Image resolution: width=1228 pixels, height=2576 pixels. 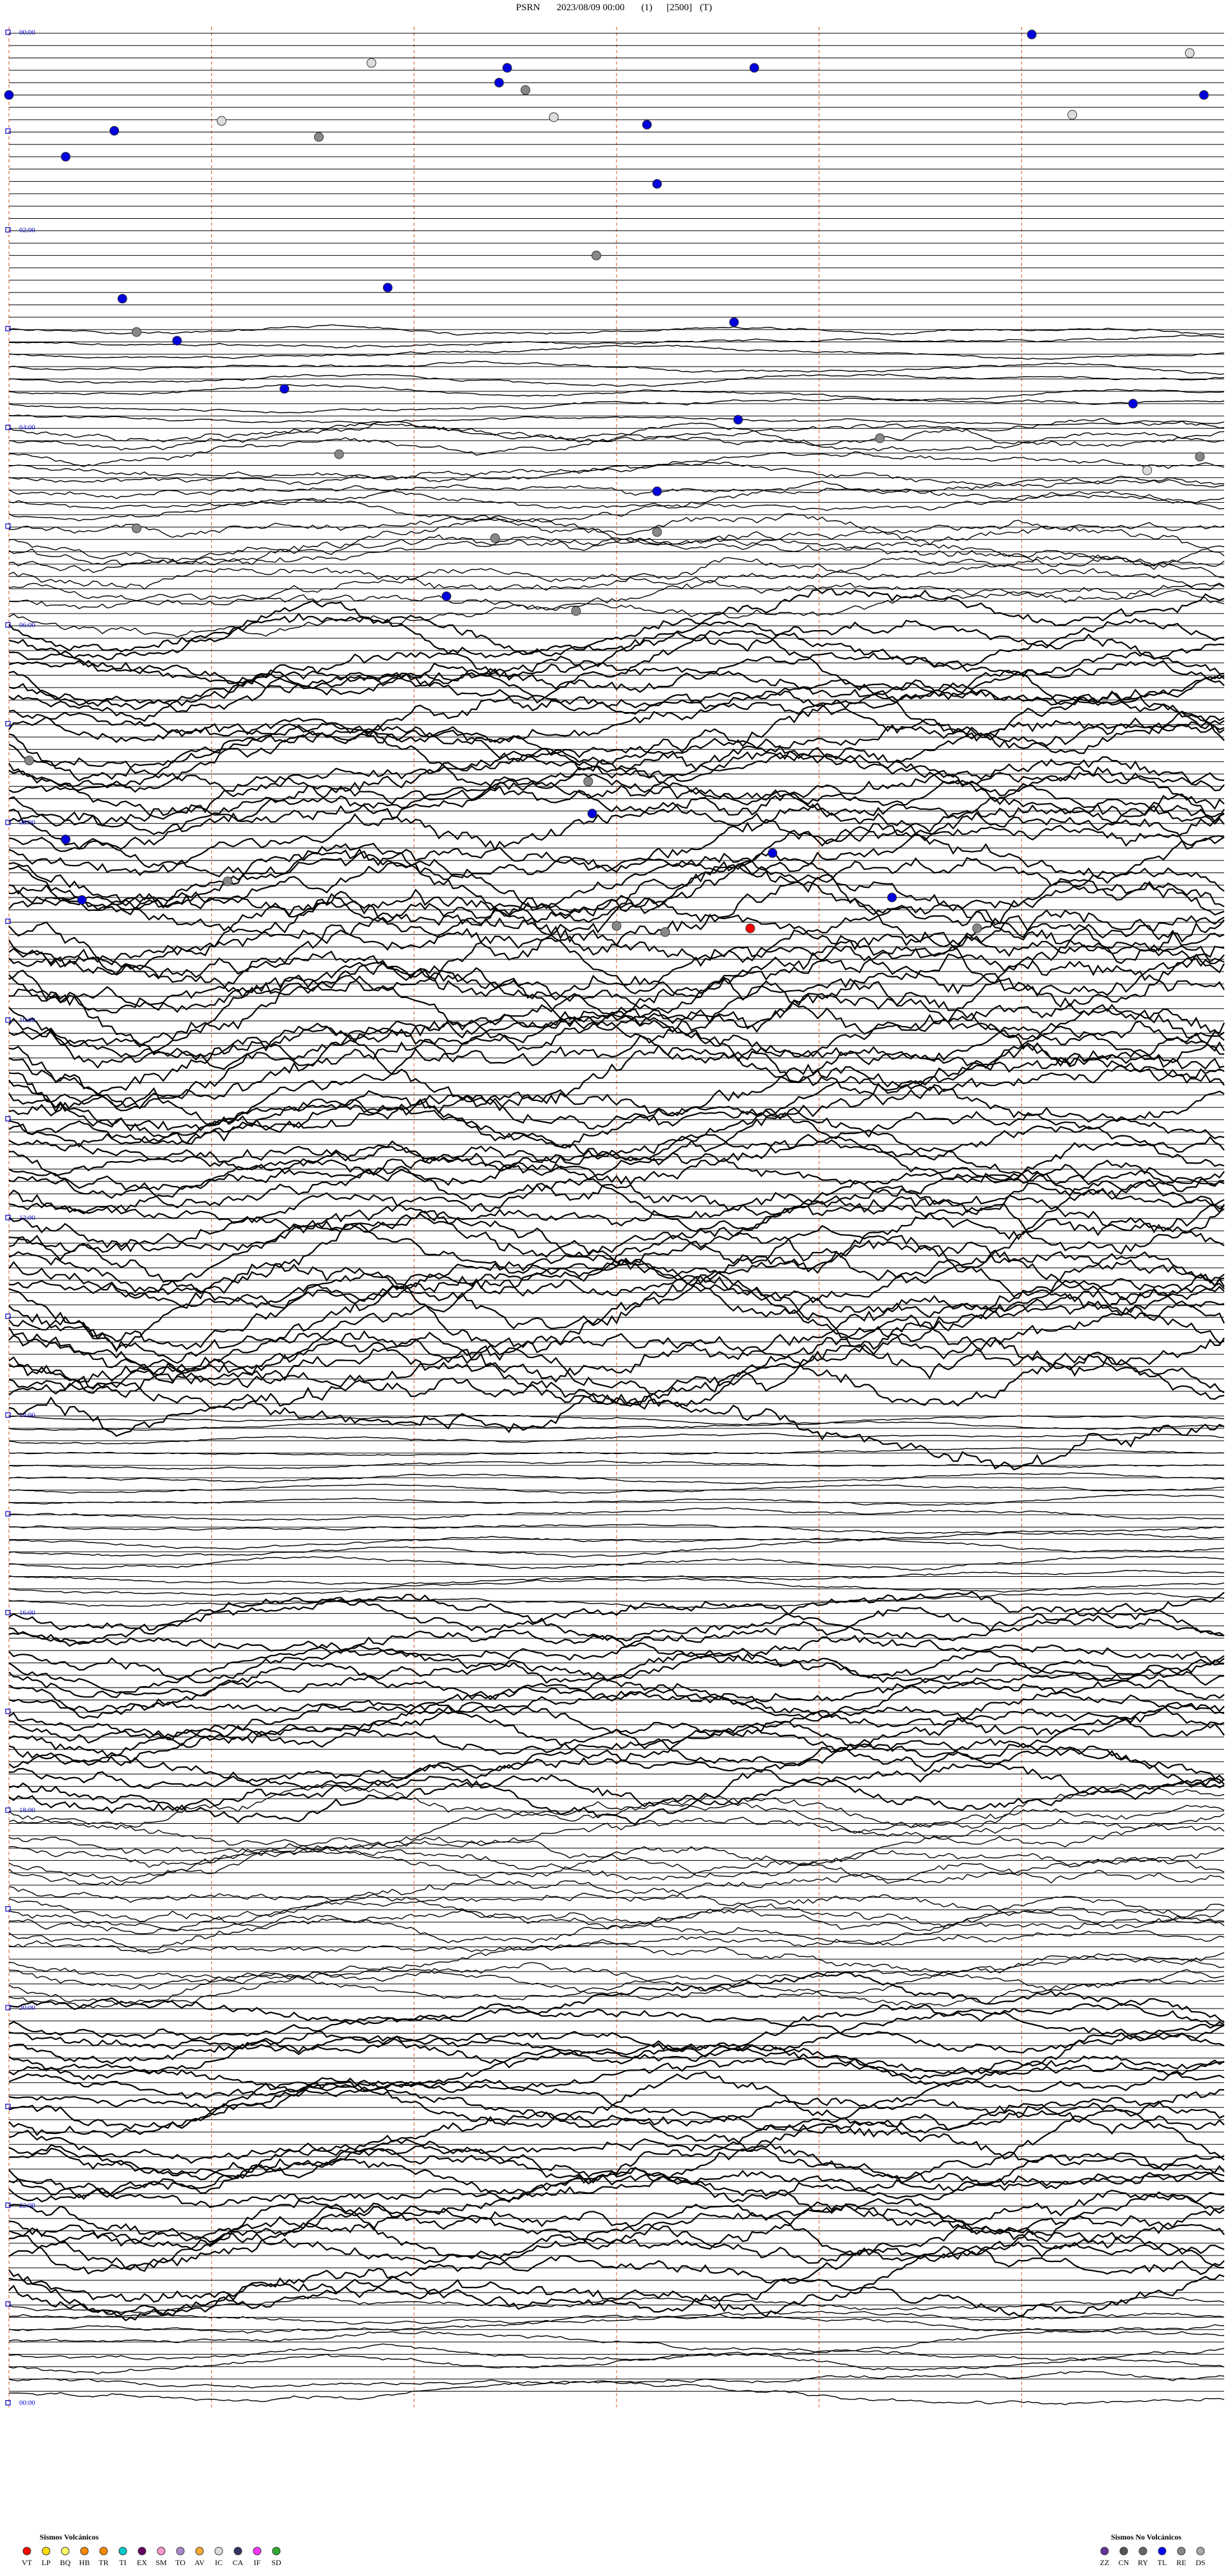 What do you see at coordinates (27, 1020) in the screenshot?
I see `time-label: 10:00` at bounding box center [27, 1020].